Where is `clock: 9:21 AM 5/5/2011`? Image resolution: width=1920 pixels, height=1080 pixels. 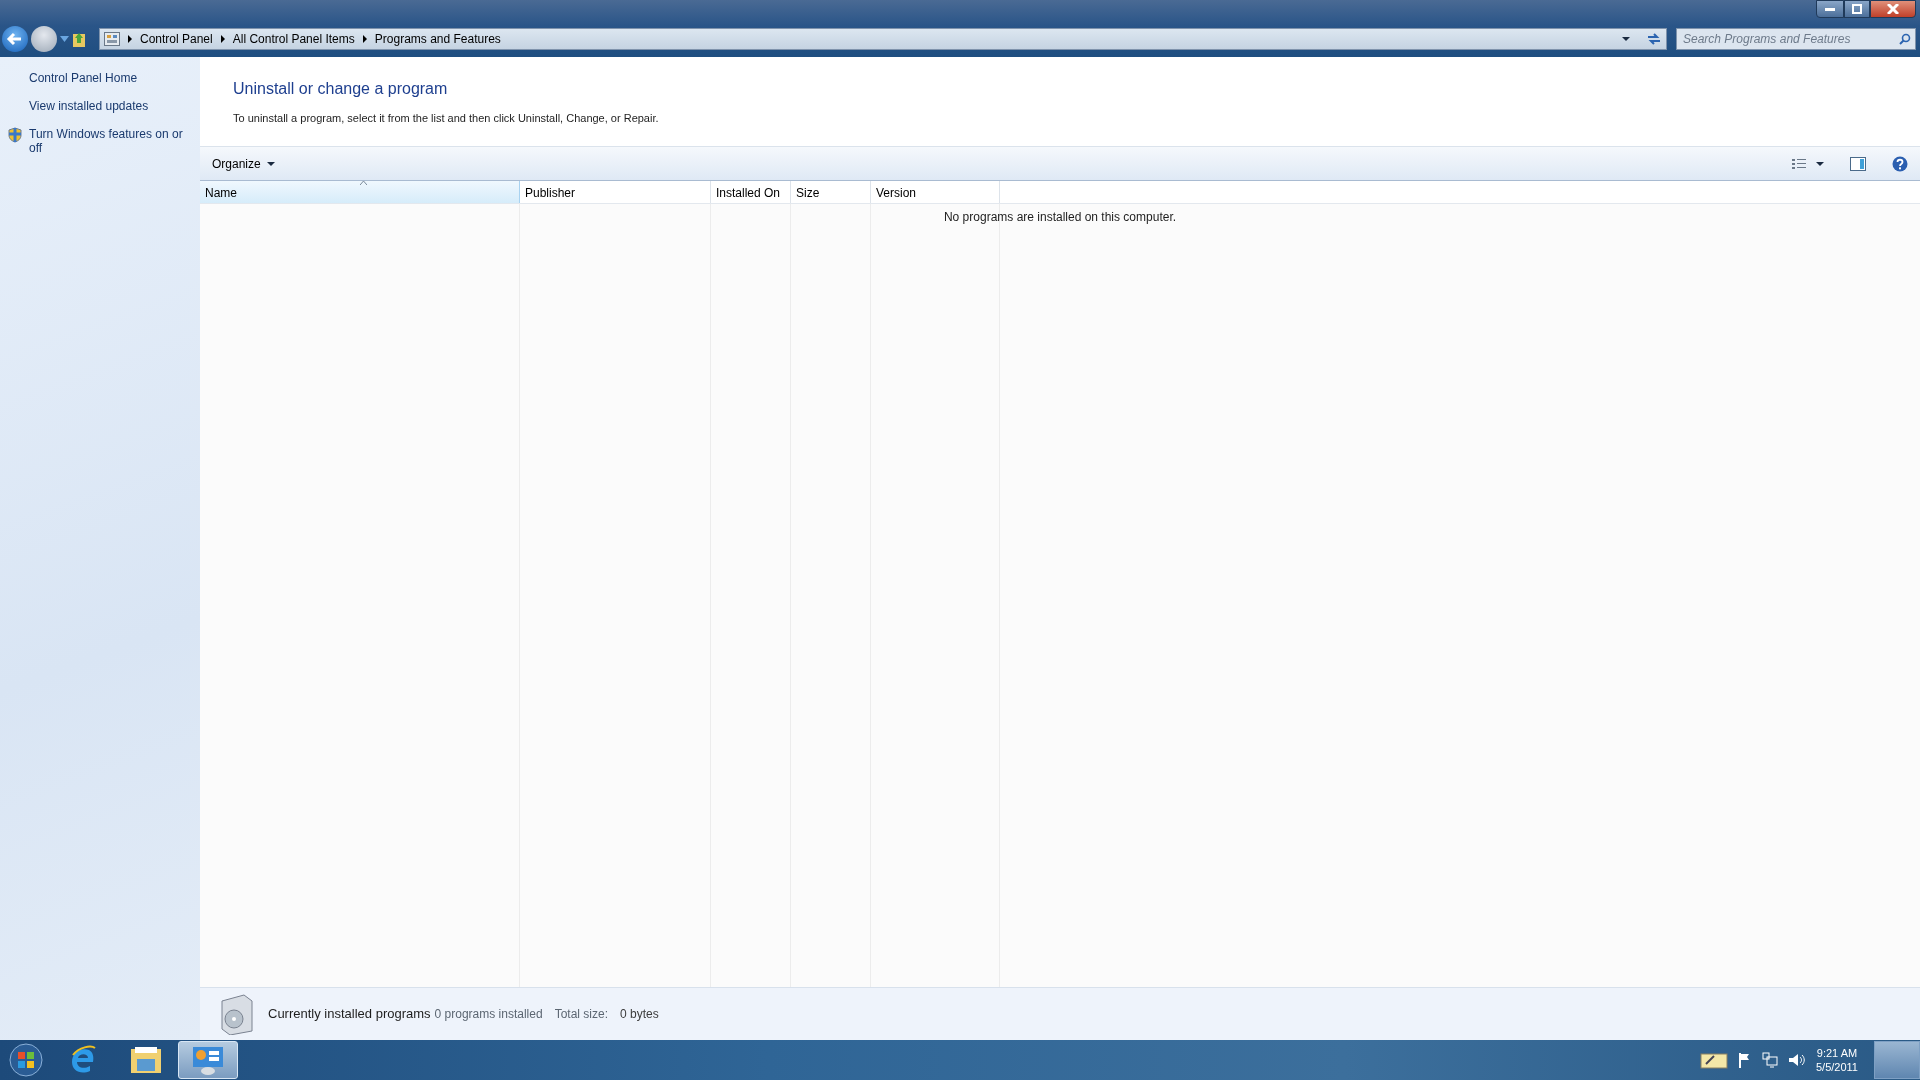
clock: 9:21 AM 5/5/2011 is located at coordinates (1837, 1060).